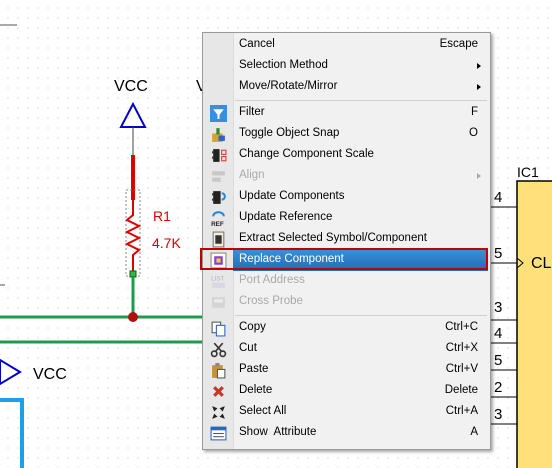 The width and height of the screenshot is (552, 468). What do you see at coordinates (346, 349) in the screenshot?
I see `menu-item-cut: Cut Ctrl+X` at bounding box center [346, 349].